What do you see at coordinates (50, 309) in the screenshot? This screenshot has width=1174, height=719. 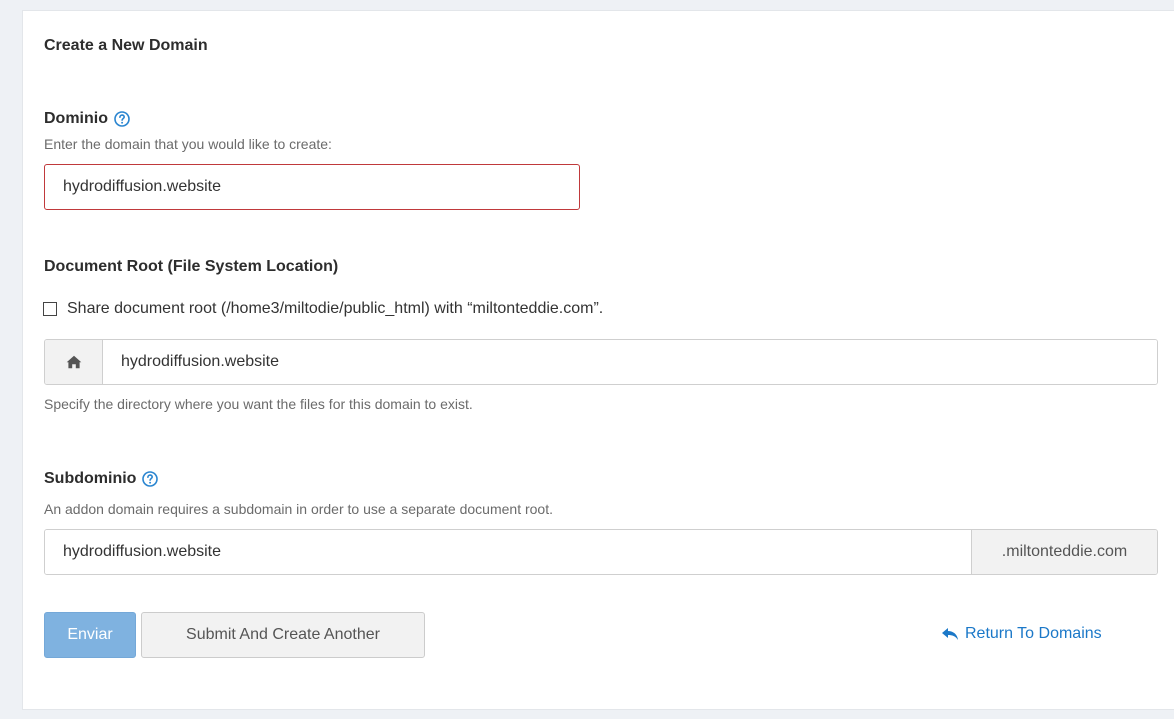 I see `share-docroot-checkbox` at bounding box center [50, 309].